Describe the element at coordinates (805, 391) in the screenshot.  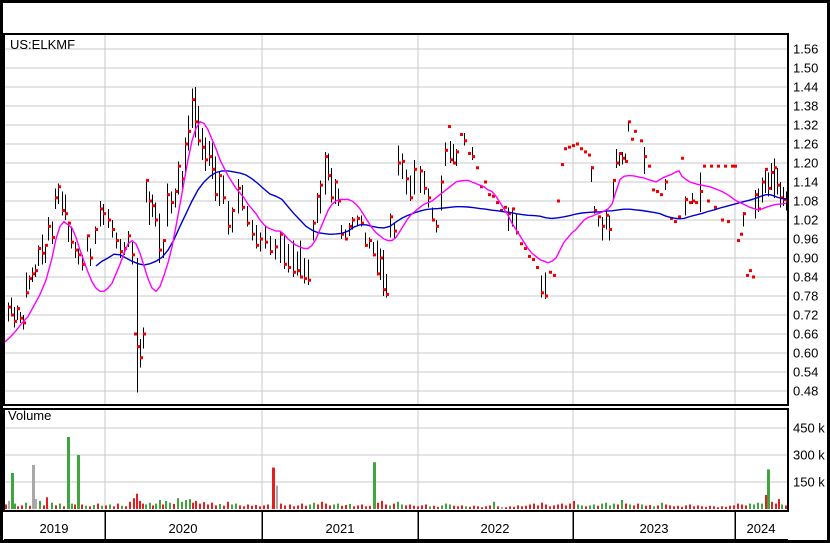
I see `price-tick-label: 0.48` at that location.